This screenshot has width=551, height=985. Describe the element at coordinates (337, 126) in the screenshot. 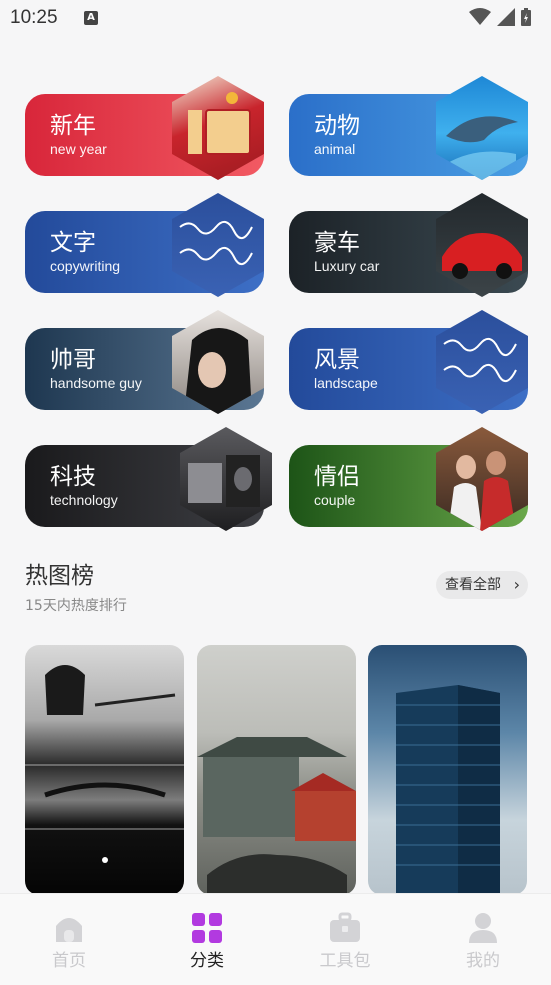

I see `category-title: 动物` at that location.